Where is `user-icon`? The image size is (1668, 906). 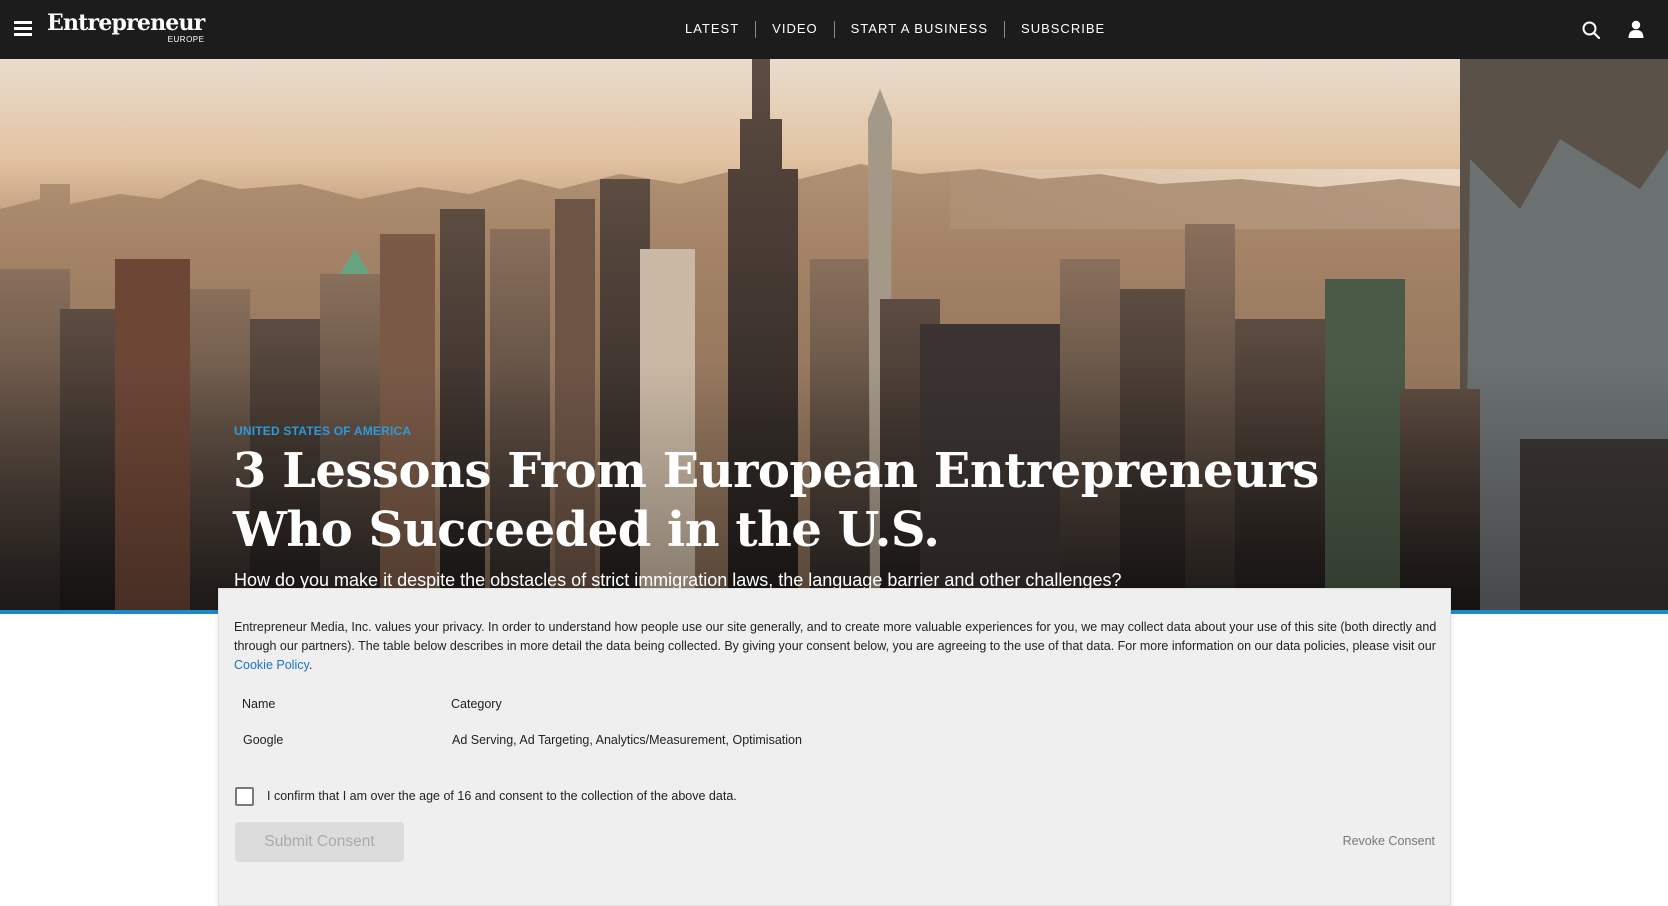
user-icon is located at coordinates (1636, 29).